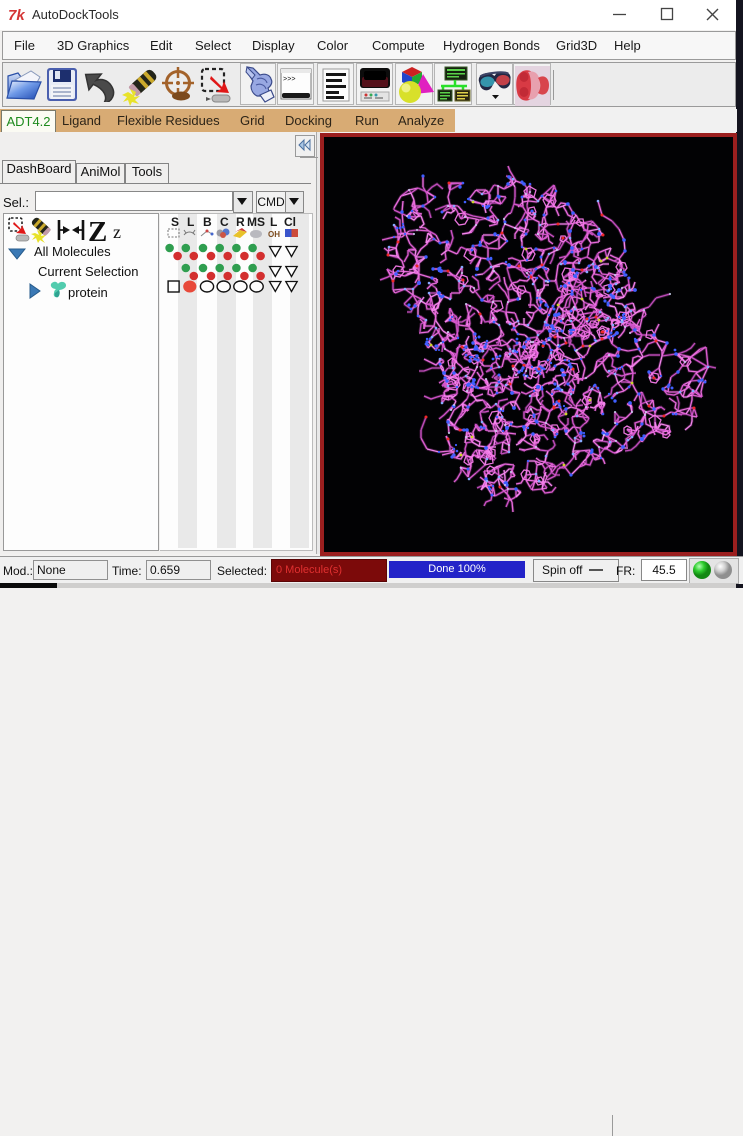 The image size is (743, 1136). Describe the element at coordinates (274, 234) in the screenshot. I see `svg-text: OH` at that location.